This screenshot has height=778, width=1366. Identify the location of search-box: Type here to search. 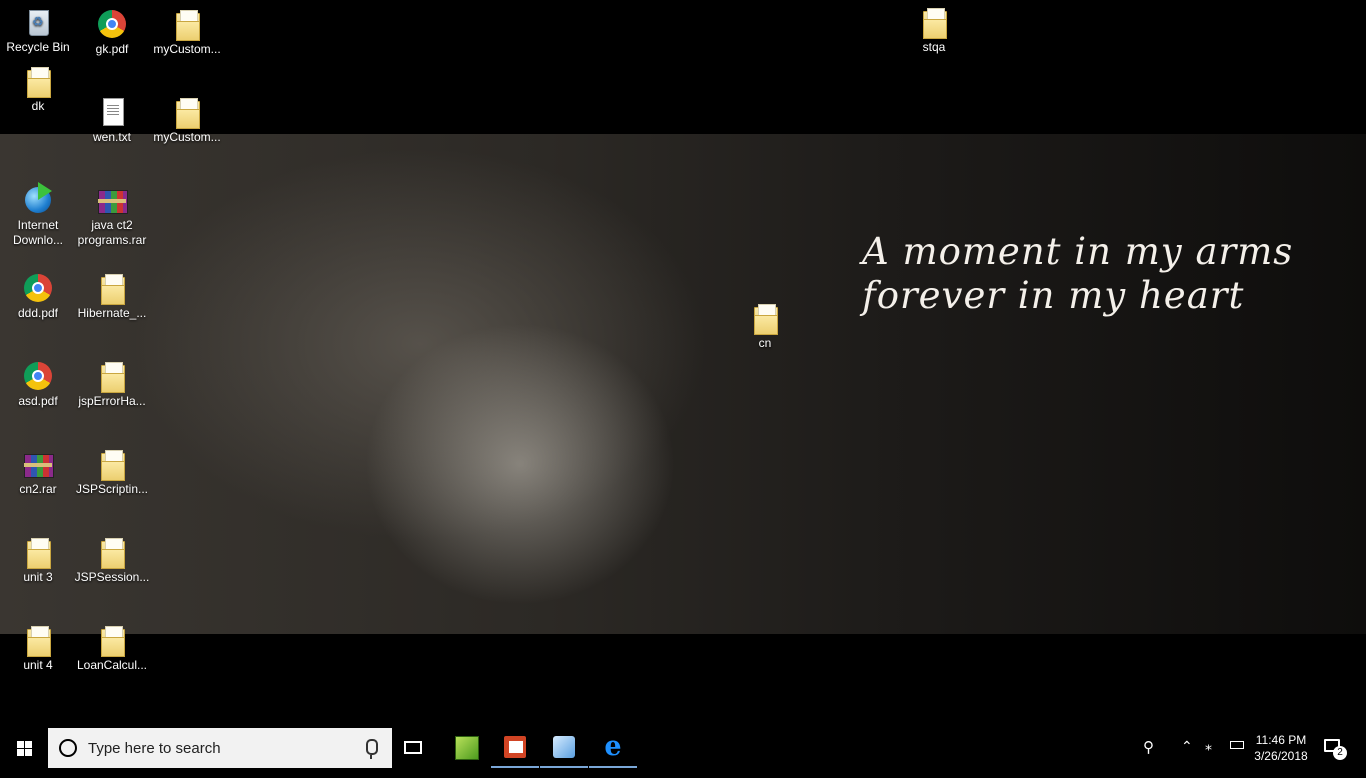
(220, 748).